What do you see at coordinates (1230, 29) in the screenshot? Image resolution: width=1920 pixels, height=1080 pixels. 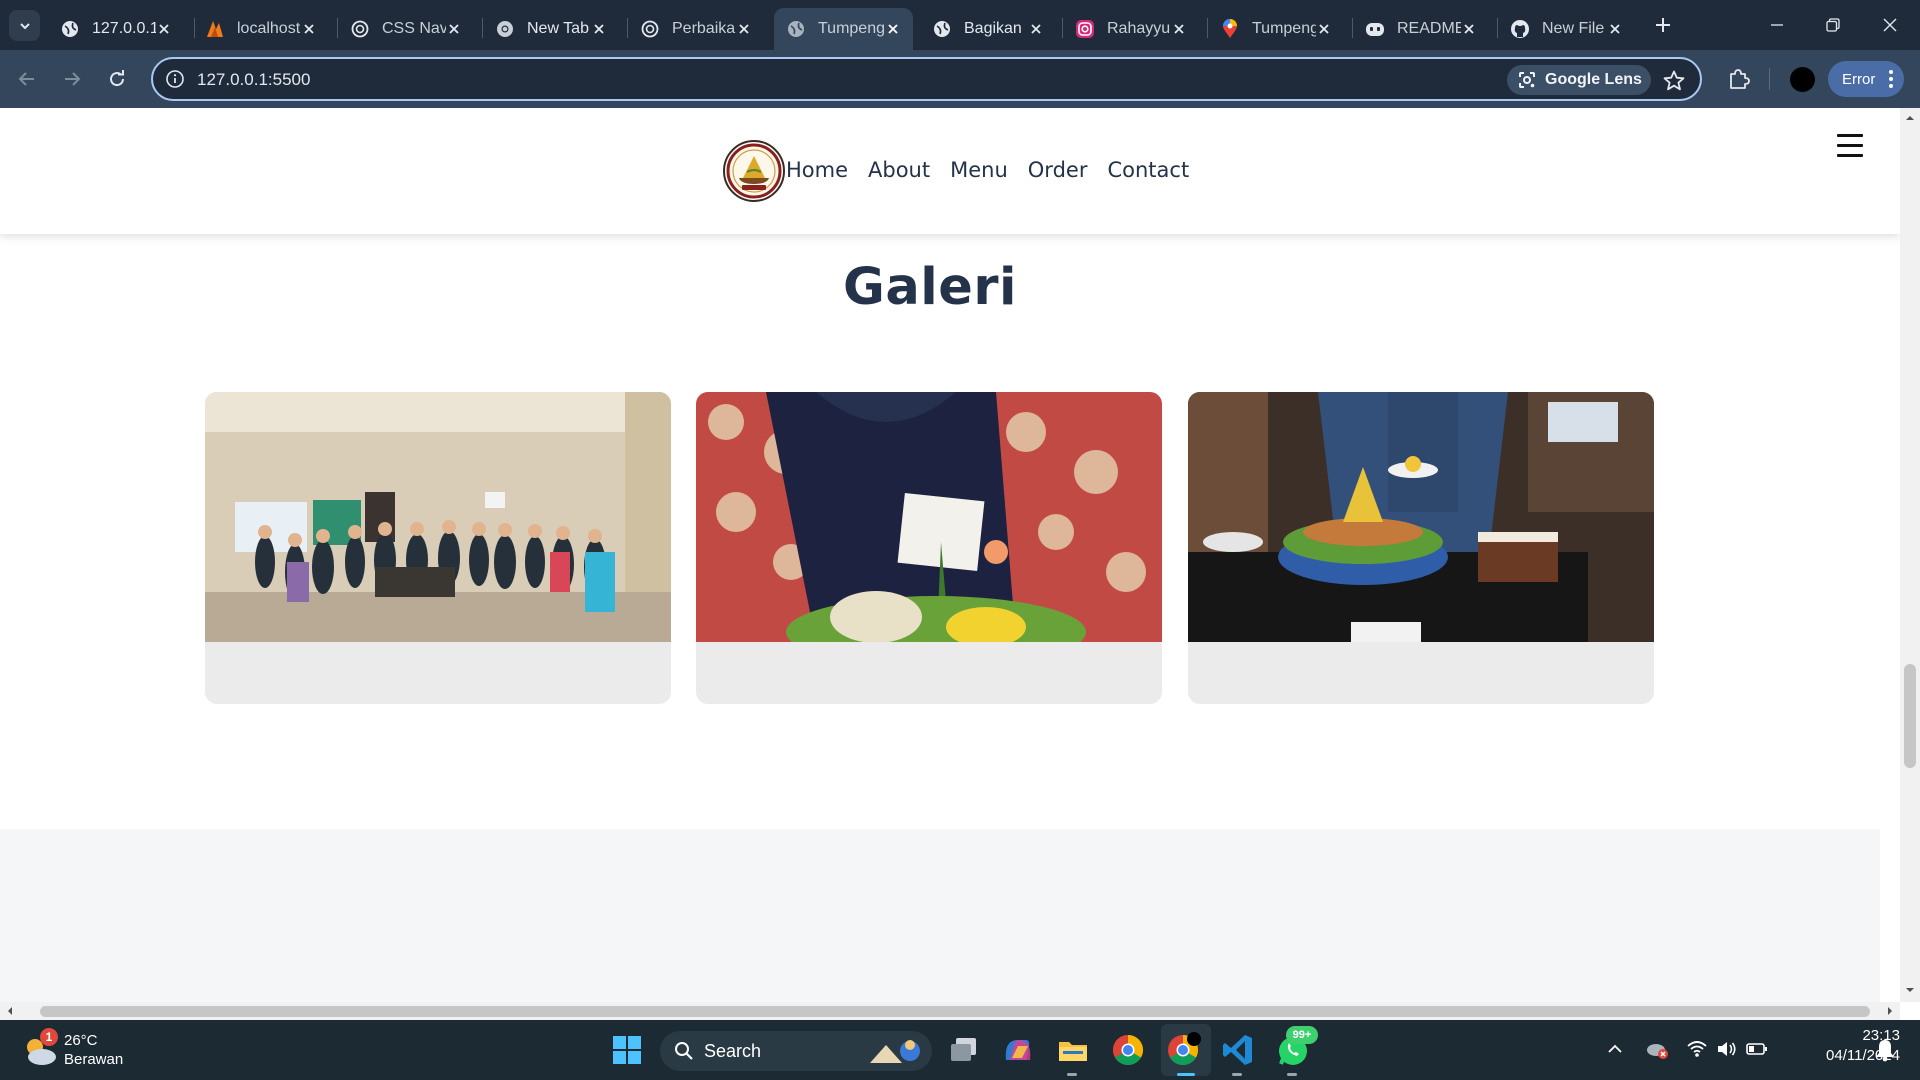 I see `maps-icon` at bounding box center [1230, 29].